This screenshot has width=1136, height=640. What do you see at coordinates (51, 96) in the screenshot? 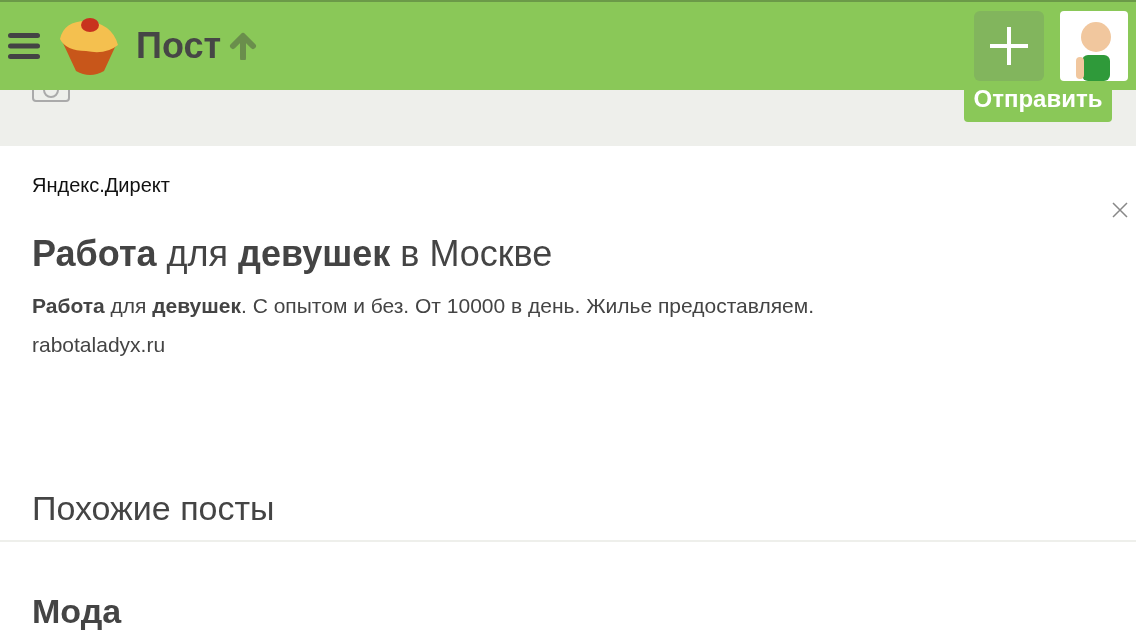
I see `camera-icon` at bounding box center [51, 96].